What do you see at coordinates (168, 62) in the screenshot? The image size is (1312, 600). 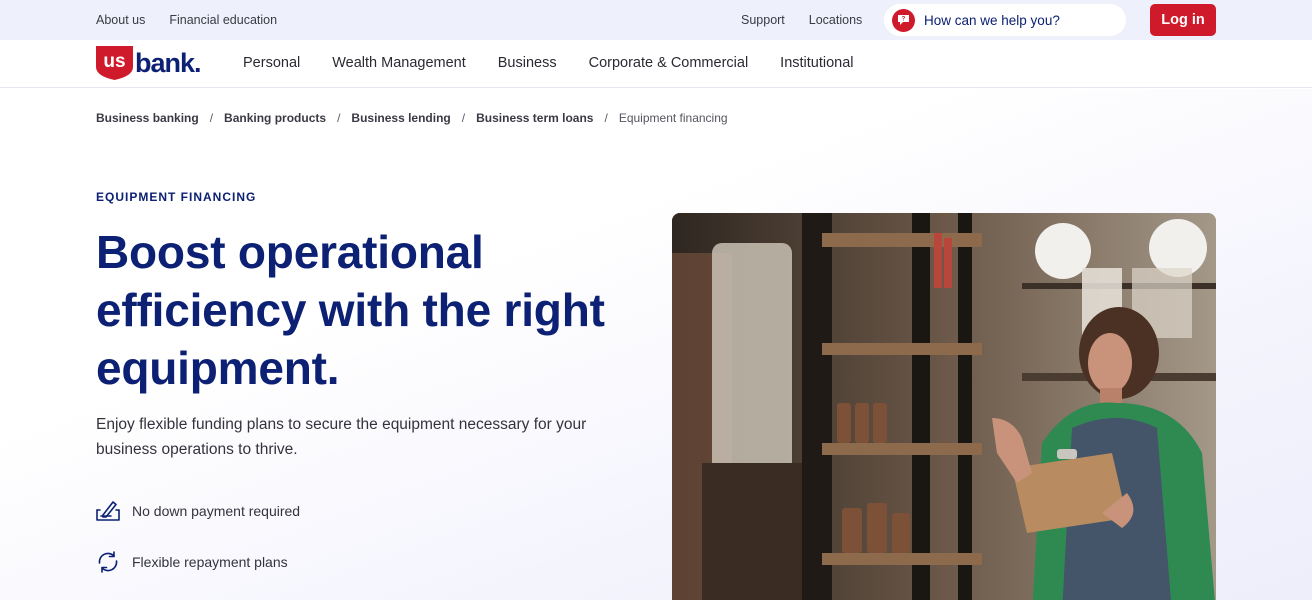 I see `logo-bank-text: bank.` at bounding box center [168, 62].